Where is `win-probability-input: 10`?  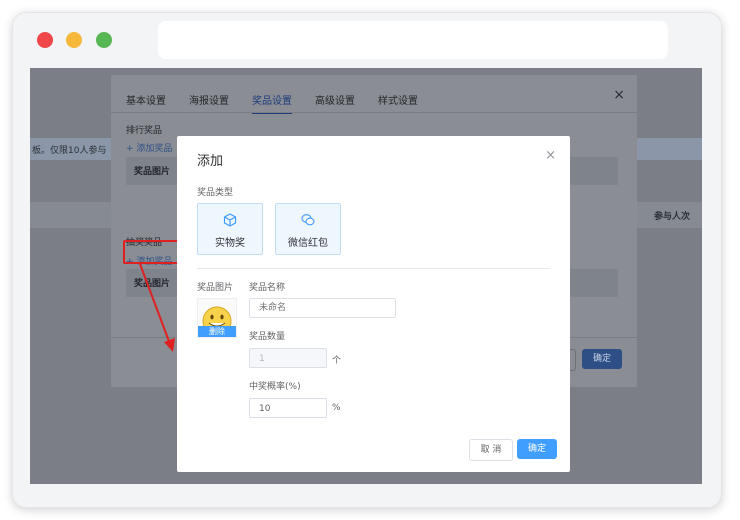
win-probability-input: 10 is located at coordinates (288, 408).